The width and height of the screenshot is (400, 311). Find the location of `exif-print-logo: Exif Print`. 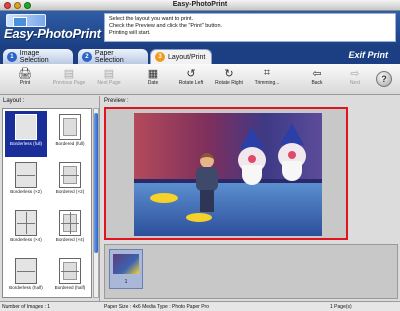

exif-print-logo: Exif Print is located at coordinates (368, 55).